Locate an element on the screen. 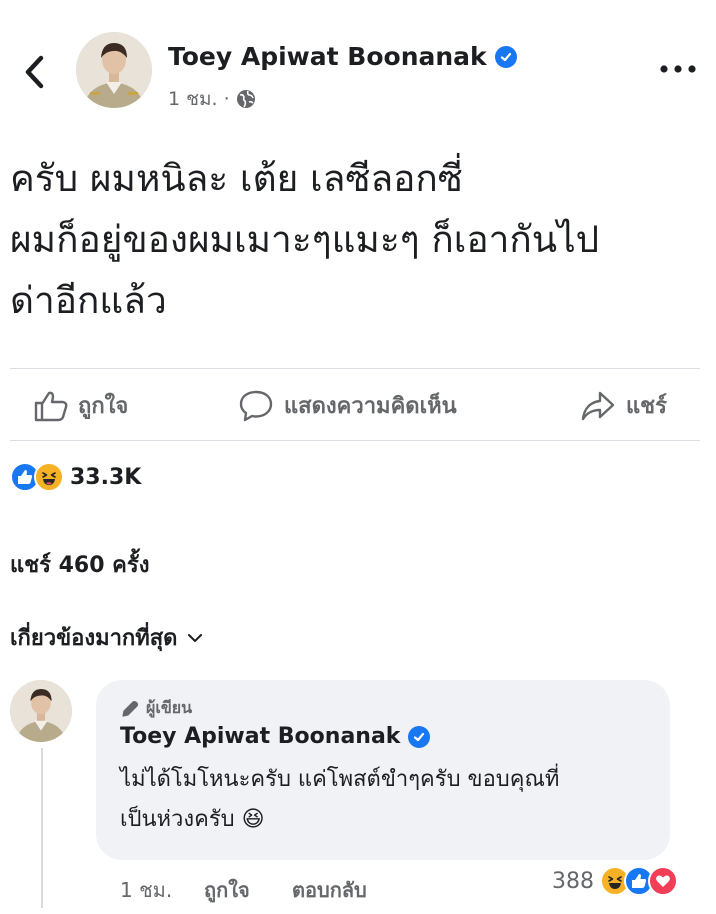  comment-sort-dropdown: เกี่ยวข้องมากที่สุด is located at coordinates (106, 637).